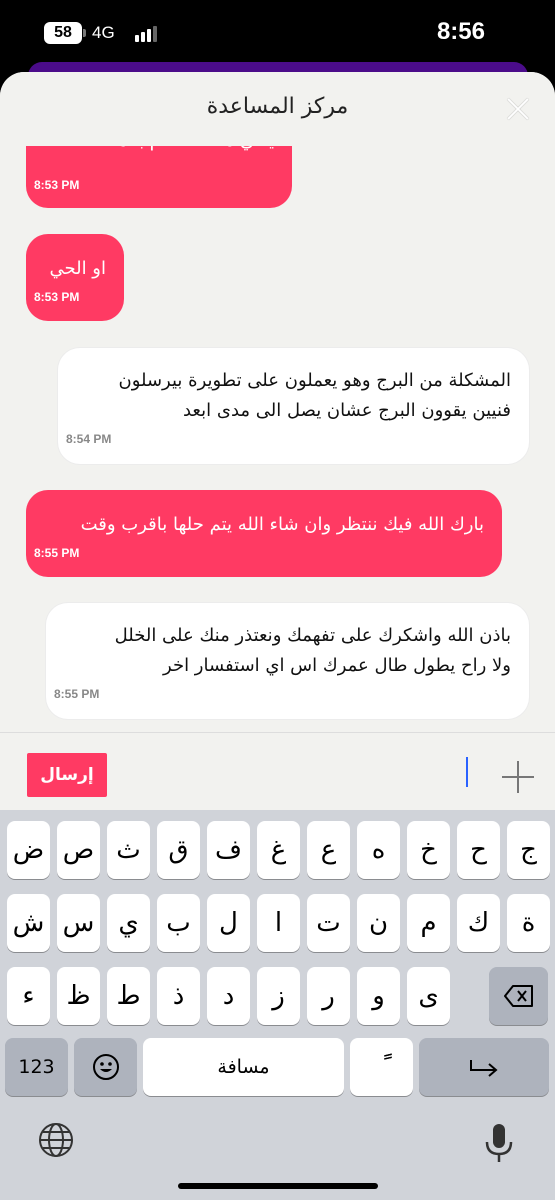 The height and width of the screenshot is (1200, 555). What do you see at coordinates (381, 1067) in the screenshot?
I see `diacritic-key: ًً` at bounding box center [381, 1067].